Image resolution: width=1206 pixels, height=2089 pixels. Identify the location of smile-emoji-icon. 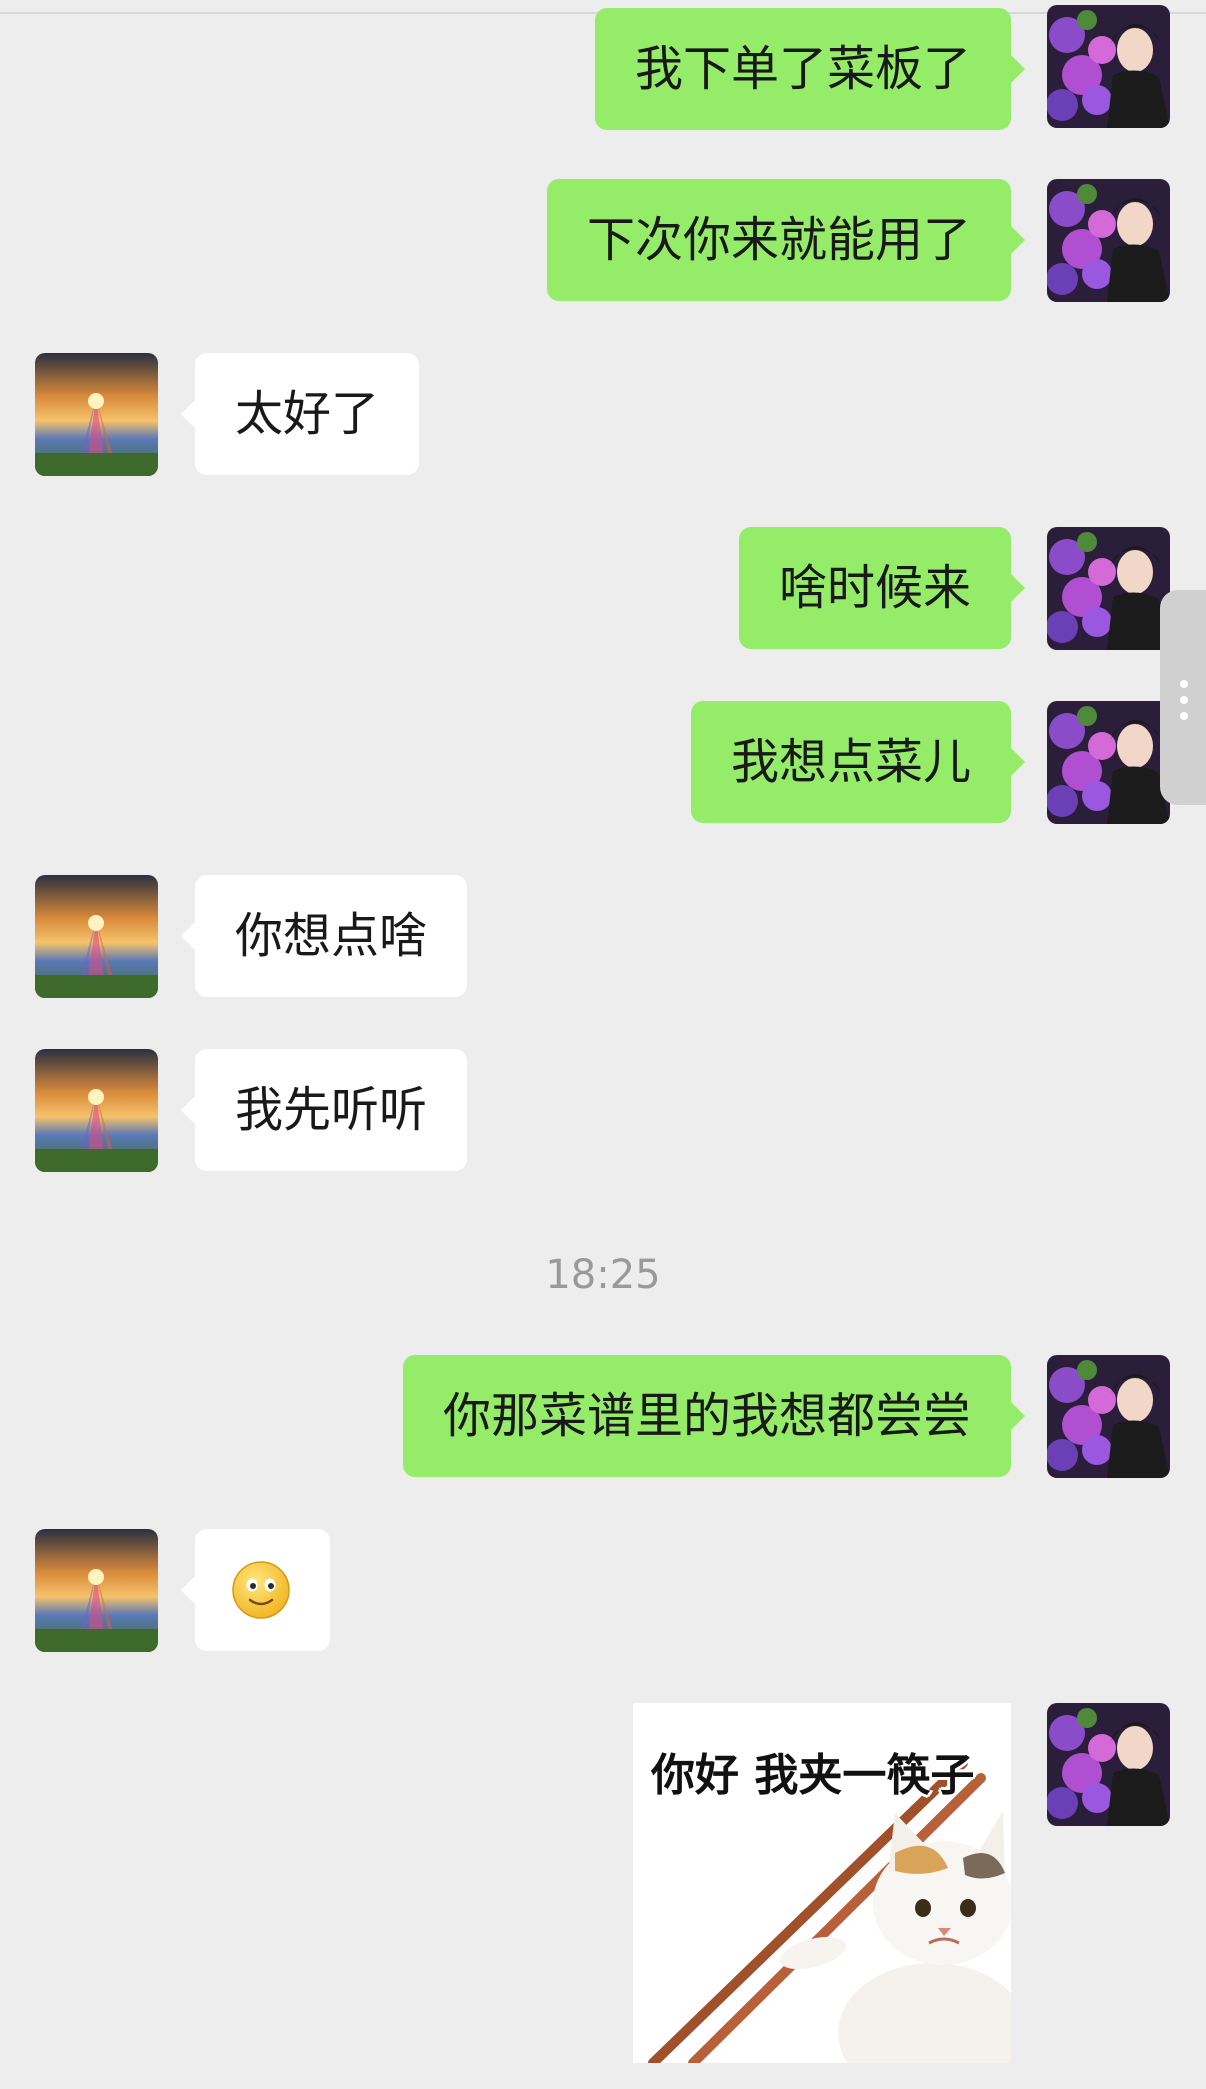
(261, 1590).